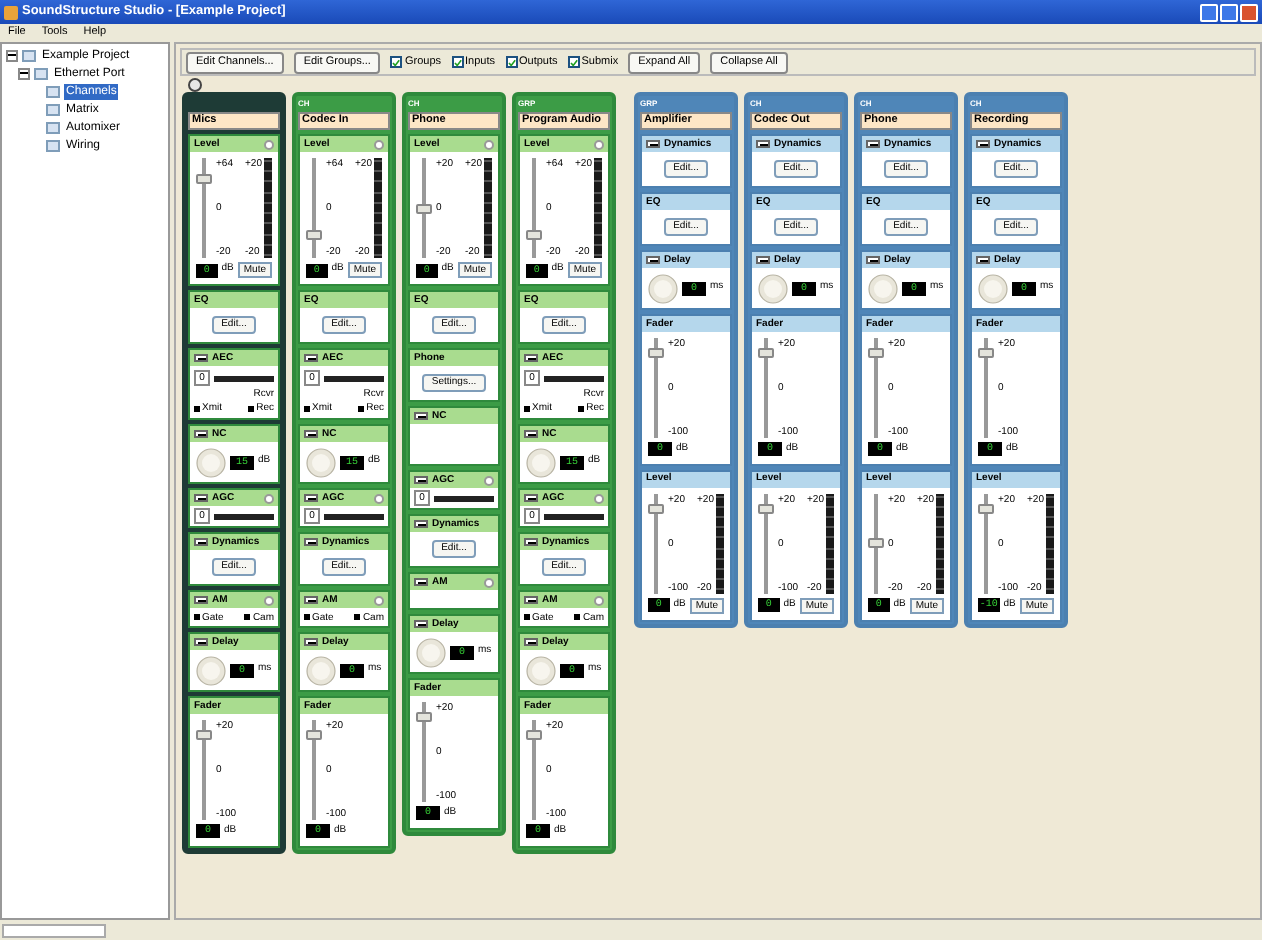 This screenshot has width=1262, height=940. Describe the element at coordinates (1229, 12) in the screenshot. I see `maximize-button` at that location.